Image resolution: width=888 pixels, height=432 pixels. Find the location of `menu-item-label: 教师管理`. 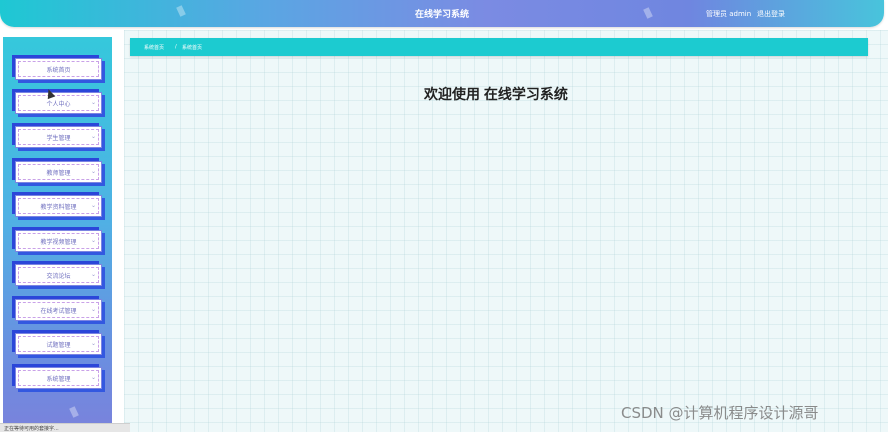

menu-item-label: 教师管理 is located at coordinates (58, 173).